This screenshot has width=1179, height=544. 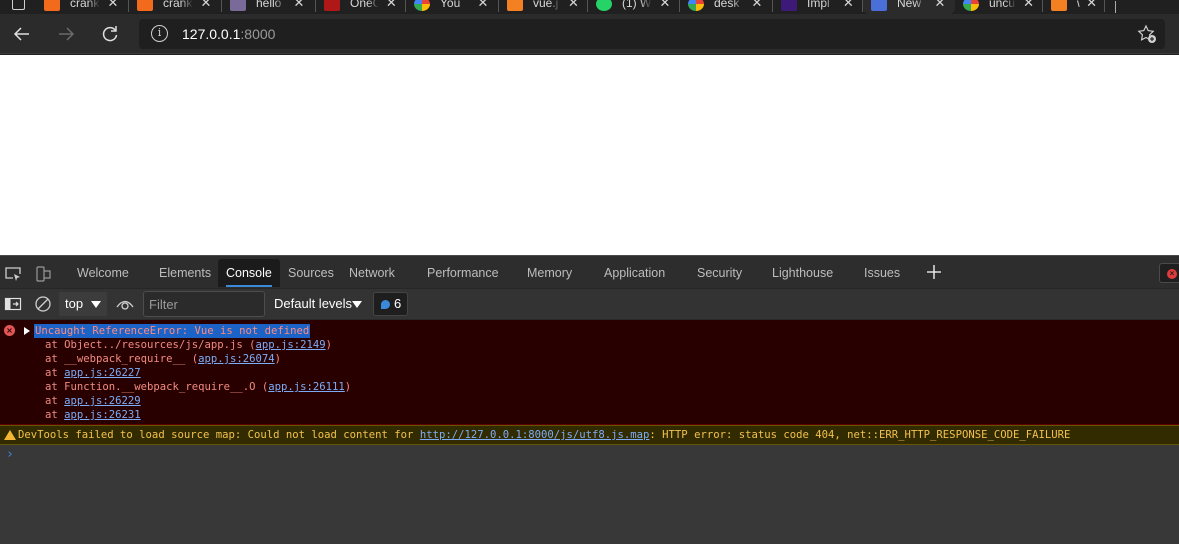 What do you see at coordinates (361, 7) in the screenshot?
I see `browser-tab: OneC ✕` at bounding box center [361, 7].